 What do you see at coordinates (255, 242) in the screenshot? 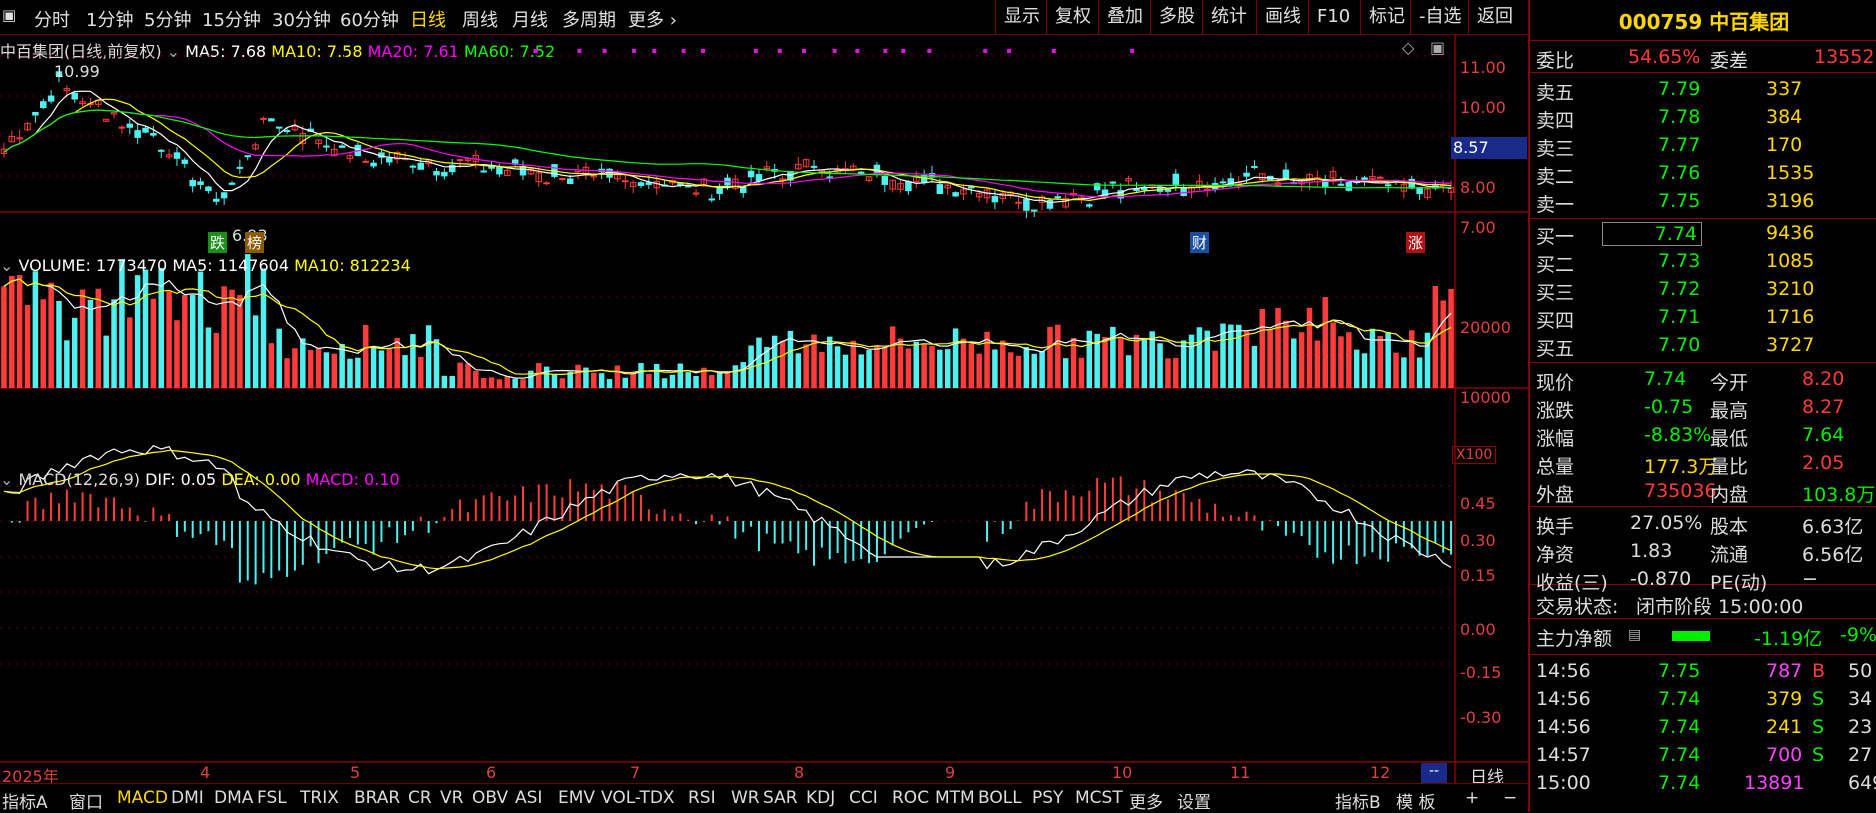
I see `tag-rank: 榜` at bounding box center [255, 242].